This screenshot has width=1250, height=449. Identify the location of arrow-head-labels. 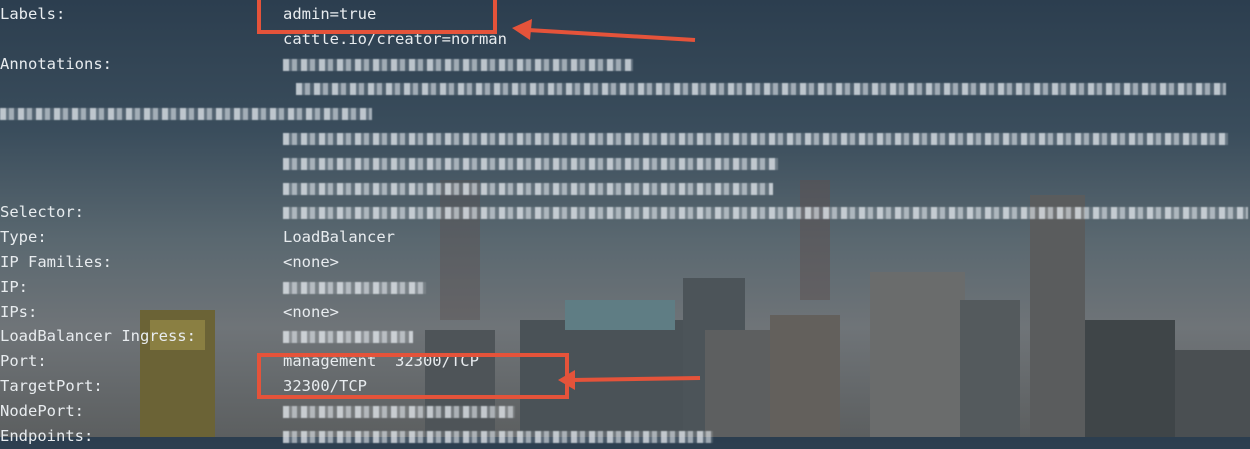
(522, 29).